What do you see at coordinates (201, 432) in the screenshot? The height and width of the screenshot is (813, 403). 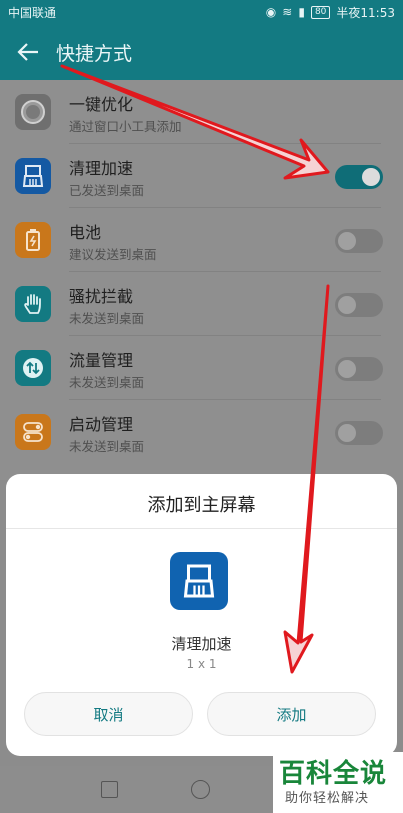 I see `list-item: 启动管理 未发送到桌面` at bounding box center [201, 432].